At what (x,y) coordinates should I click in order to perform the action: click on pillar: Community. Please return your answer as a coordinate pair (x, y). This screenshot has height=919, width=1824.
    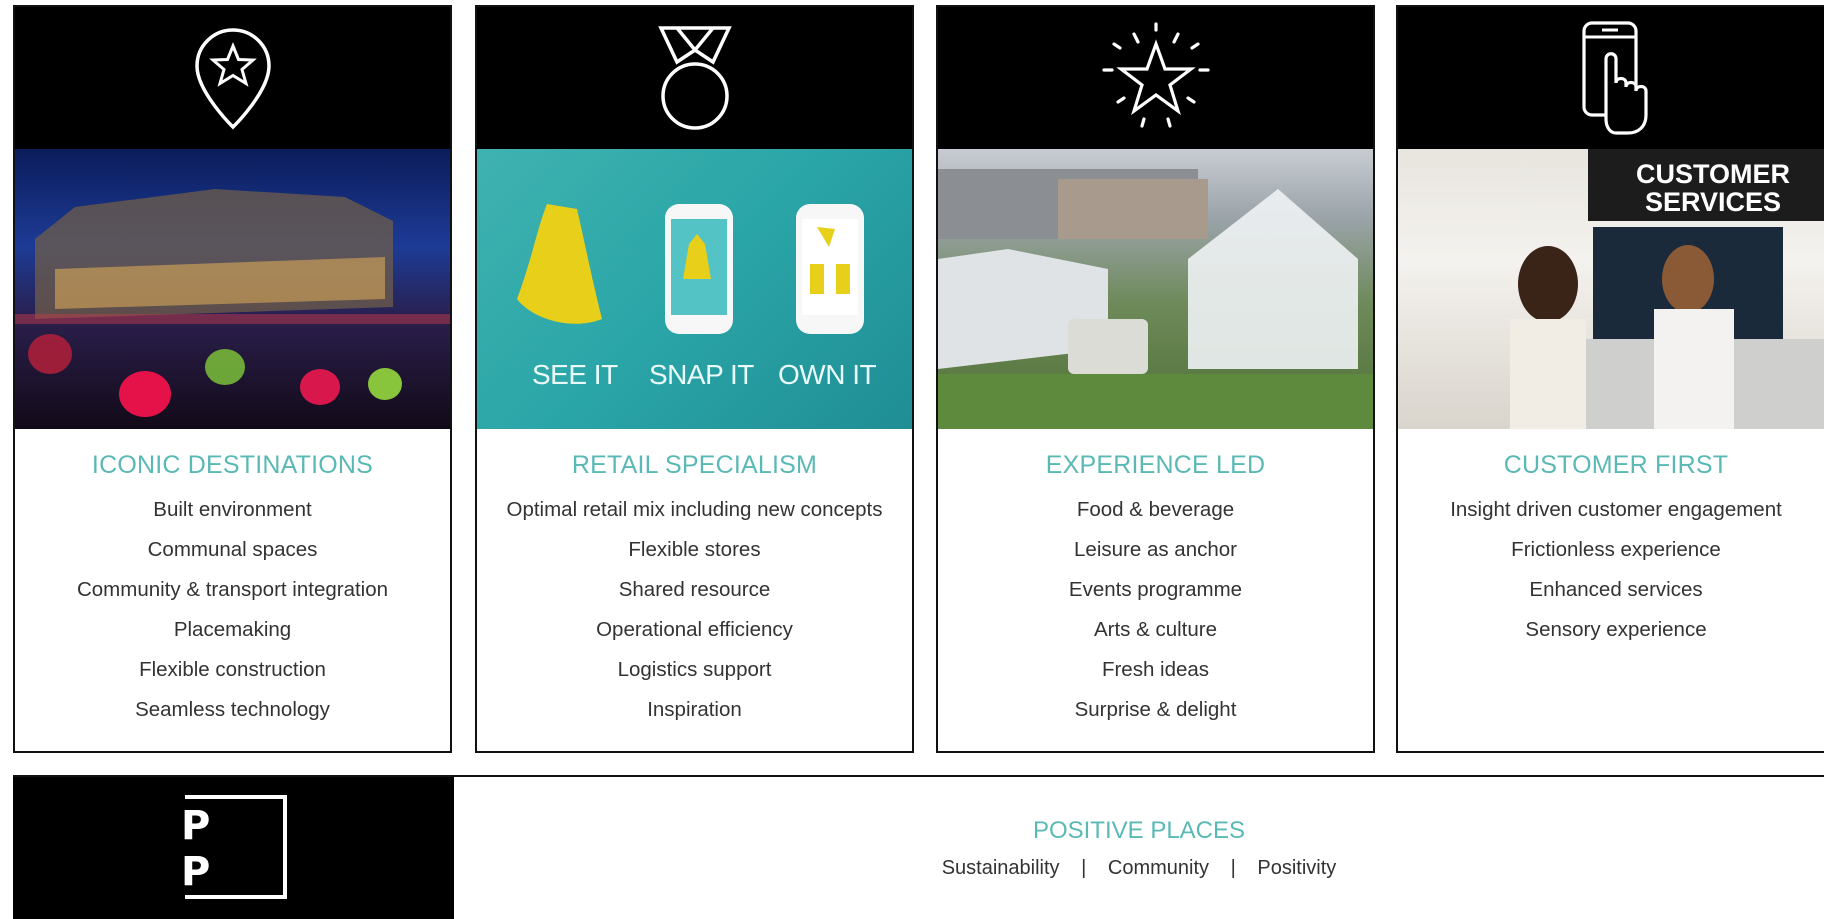
    Looking at the image, I should click on (1158, 868).